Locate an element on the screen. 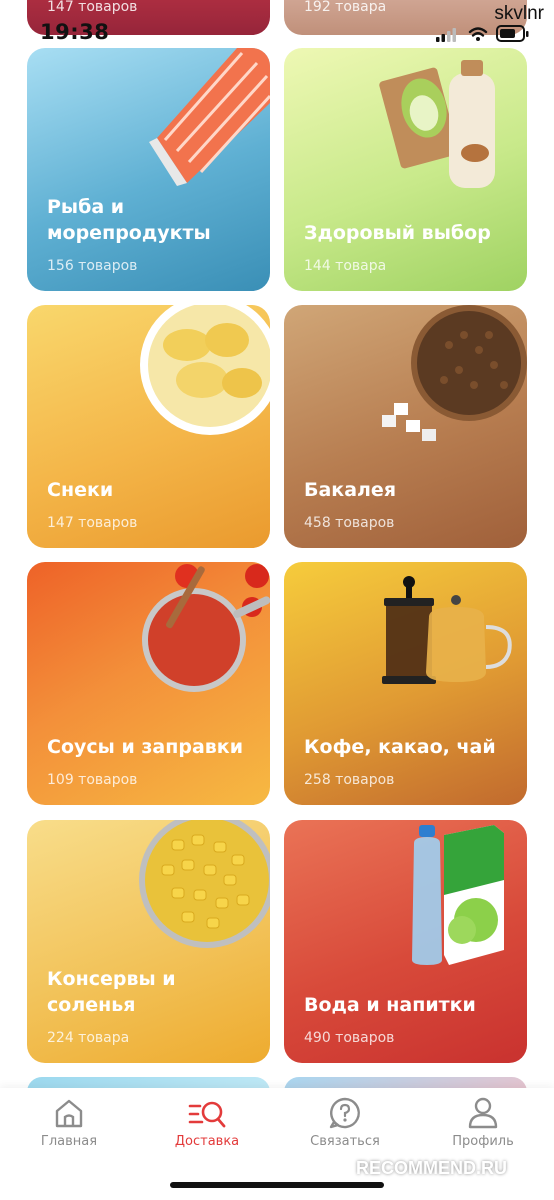 The width and height of the screenshot is (554, 1200). wifi-icon is located at coordinates (478, 34).